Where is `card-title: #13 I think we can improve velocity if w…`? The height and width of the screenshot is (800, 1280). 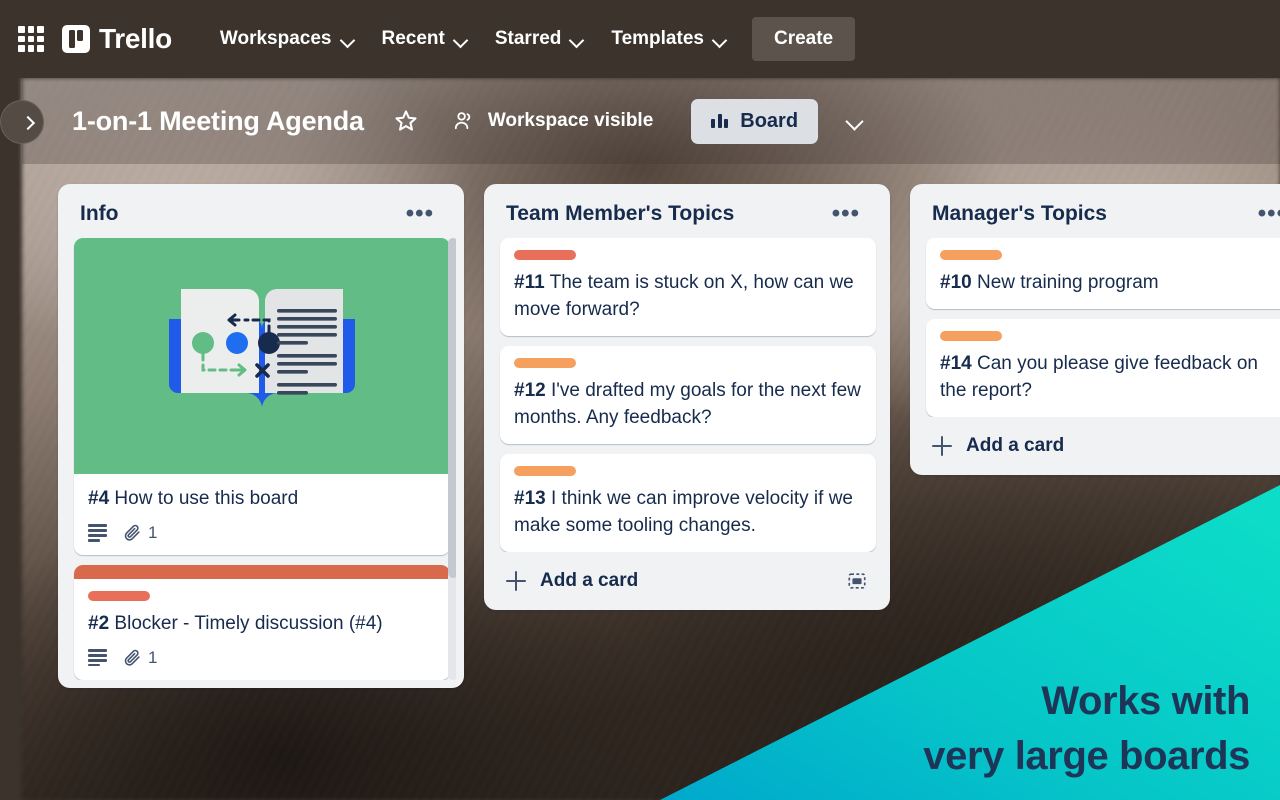 card-title: #13 I think we can improve velocity if w… is located at coordinates (688, 513).